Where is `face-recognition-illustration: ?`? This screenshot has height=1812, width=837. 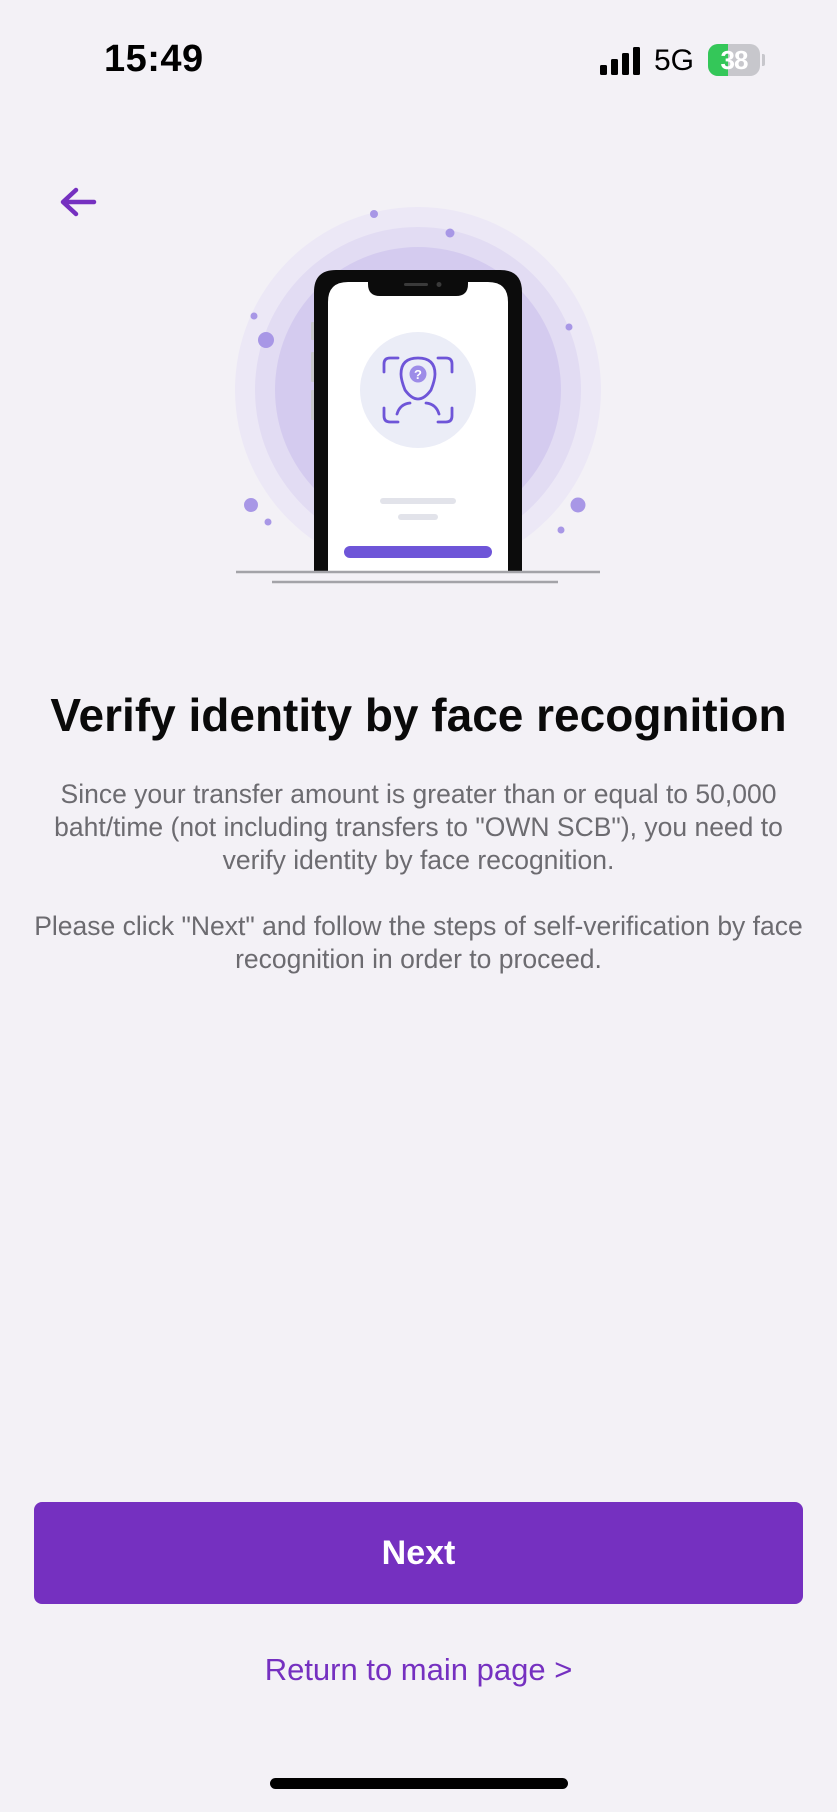 face-recognition-illustration: ? is located at coordinates (418, 395).